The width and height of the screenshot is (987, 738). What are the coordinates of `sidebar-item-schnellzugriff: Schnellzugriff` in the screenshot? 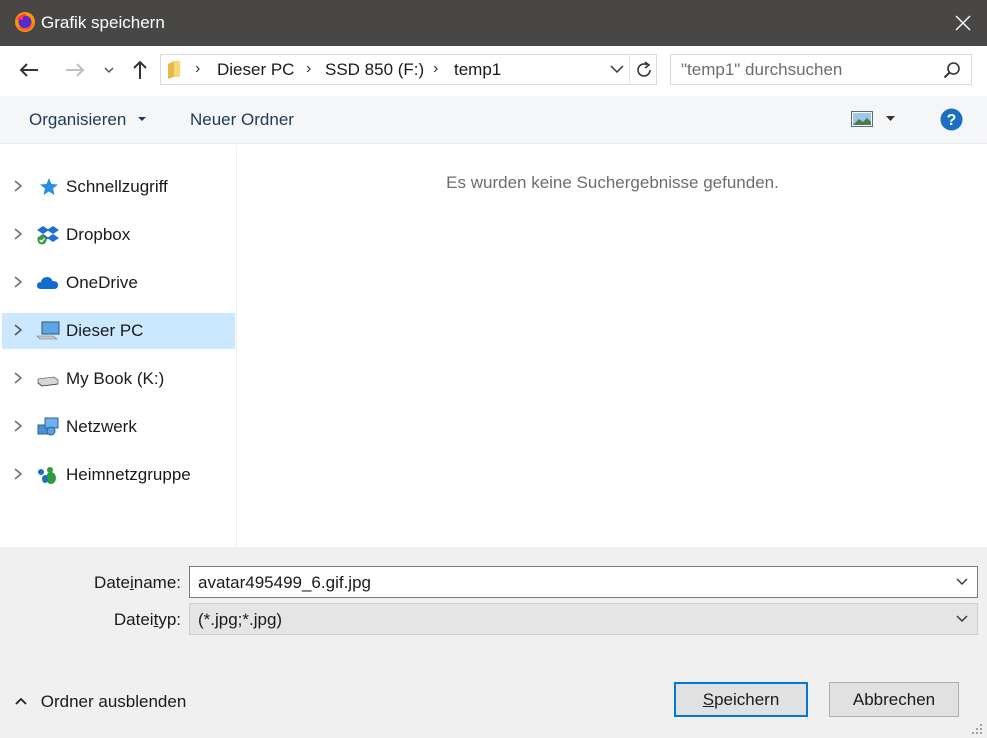 It's located at (118, 187).